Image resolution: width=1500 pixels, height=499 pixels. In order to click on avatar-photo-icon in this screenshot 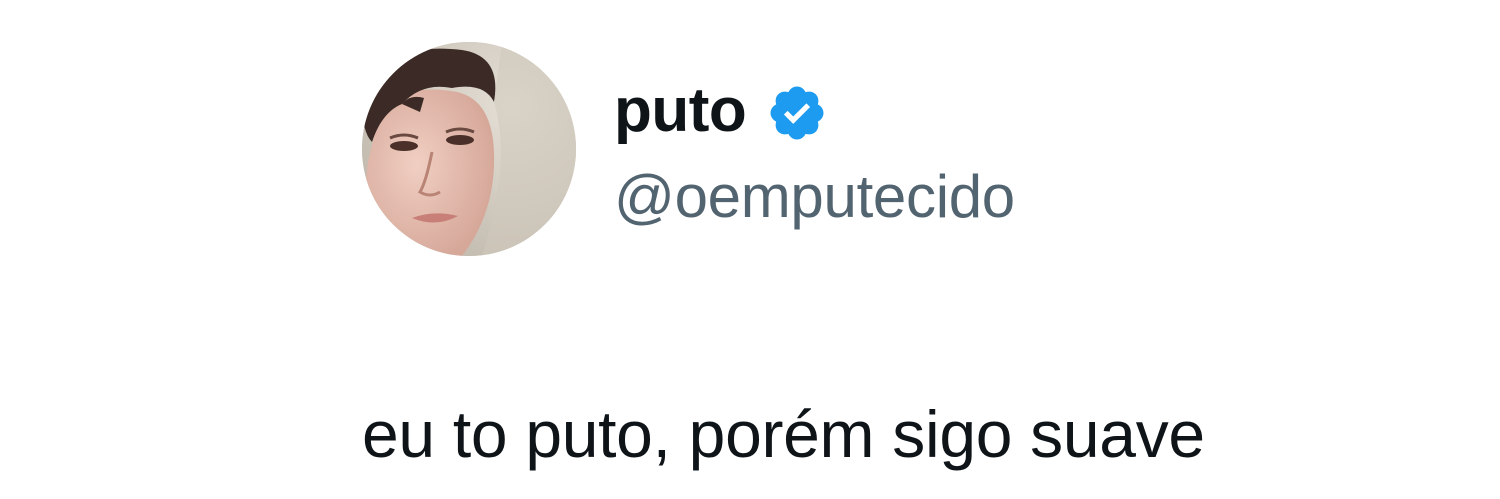, I will do `click(469, 149)`.